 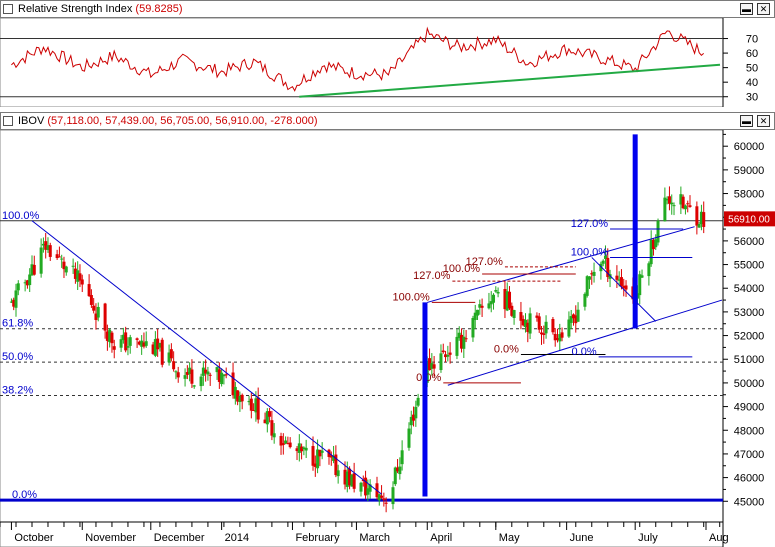 What do you see at coordinates (387, 9) in the screenshot?
I see `rsi-title-bar: Relative Strength Index (59.8285) ▬ ✕` at bounding box center [387, 9].